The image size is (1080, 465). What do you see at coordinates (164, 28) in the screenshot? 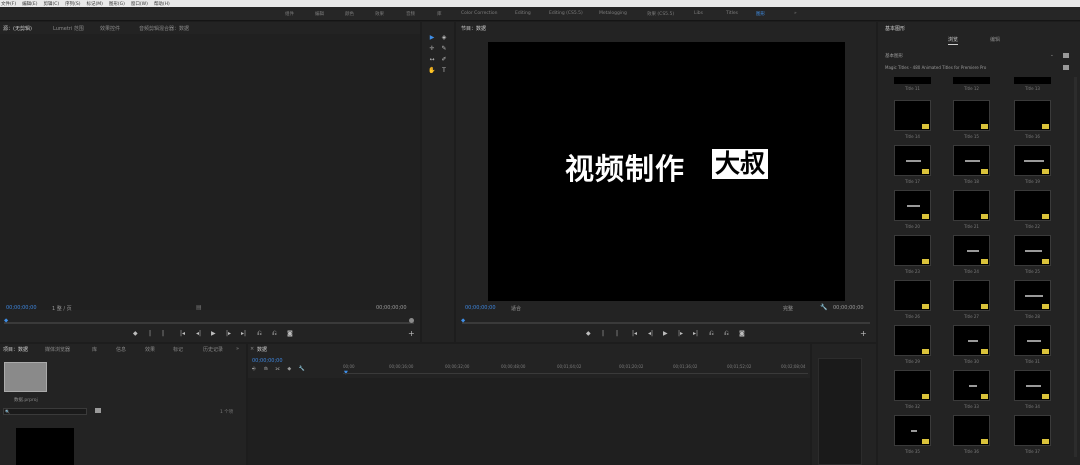
I see `source-tab: 音频剪辑混合器：数据` at bounding box center [164, 28].